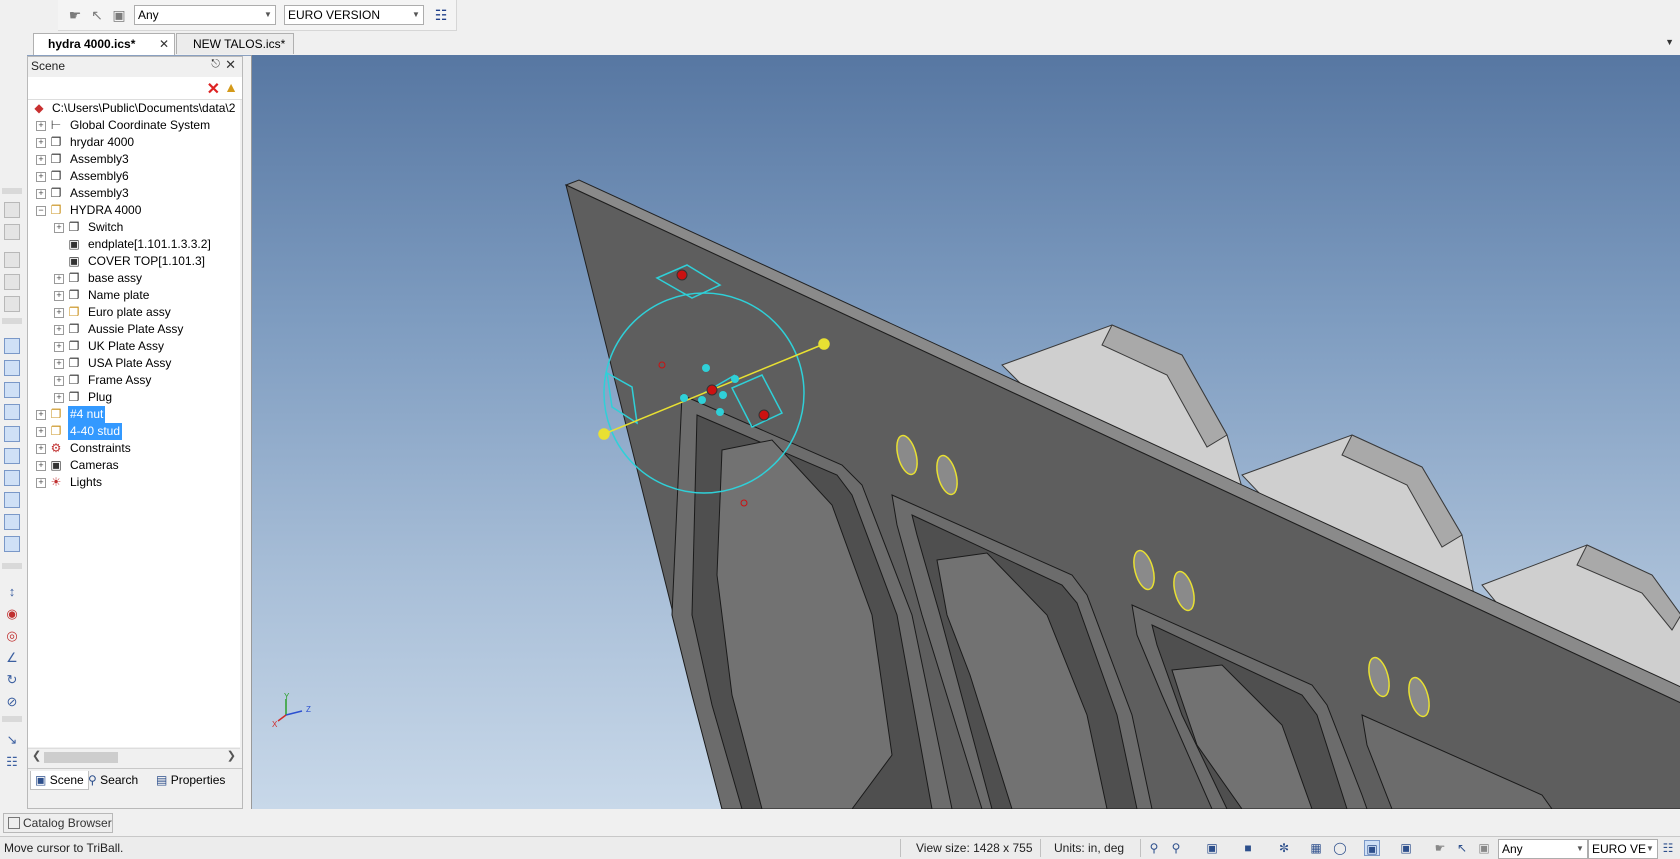  I want to click on catalog-browser-button: Catalog Browser, so click(58, 823).